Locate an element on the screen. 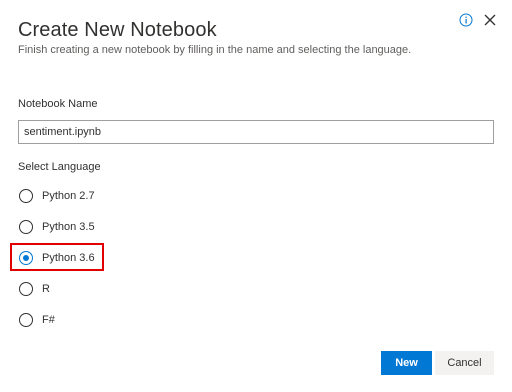 The height and width of the screenshot is (392, 512). radio-label: R is located at coordinates (46, 289).